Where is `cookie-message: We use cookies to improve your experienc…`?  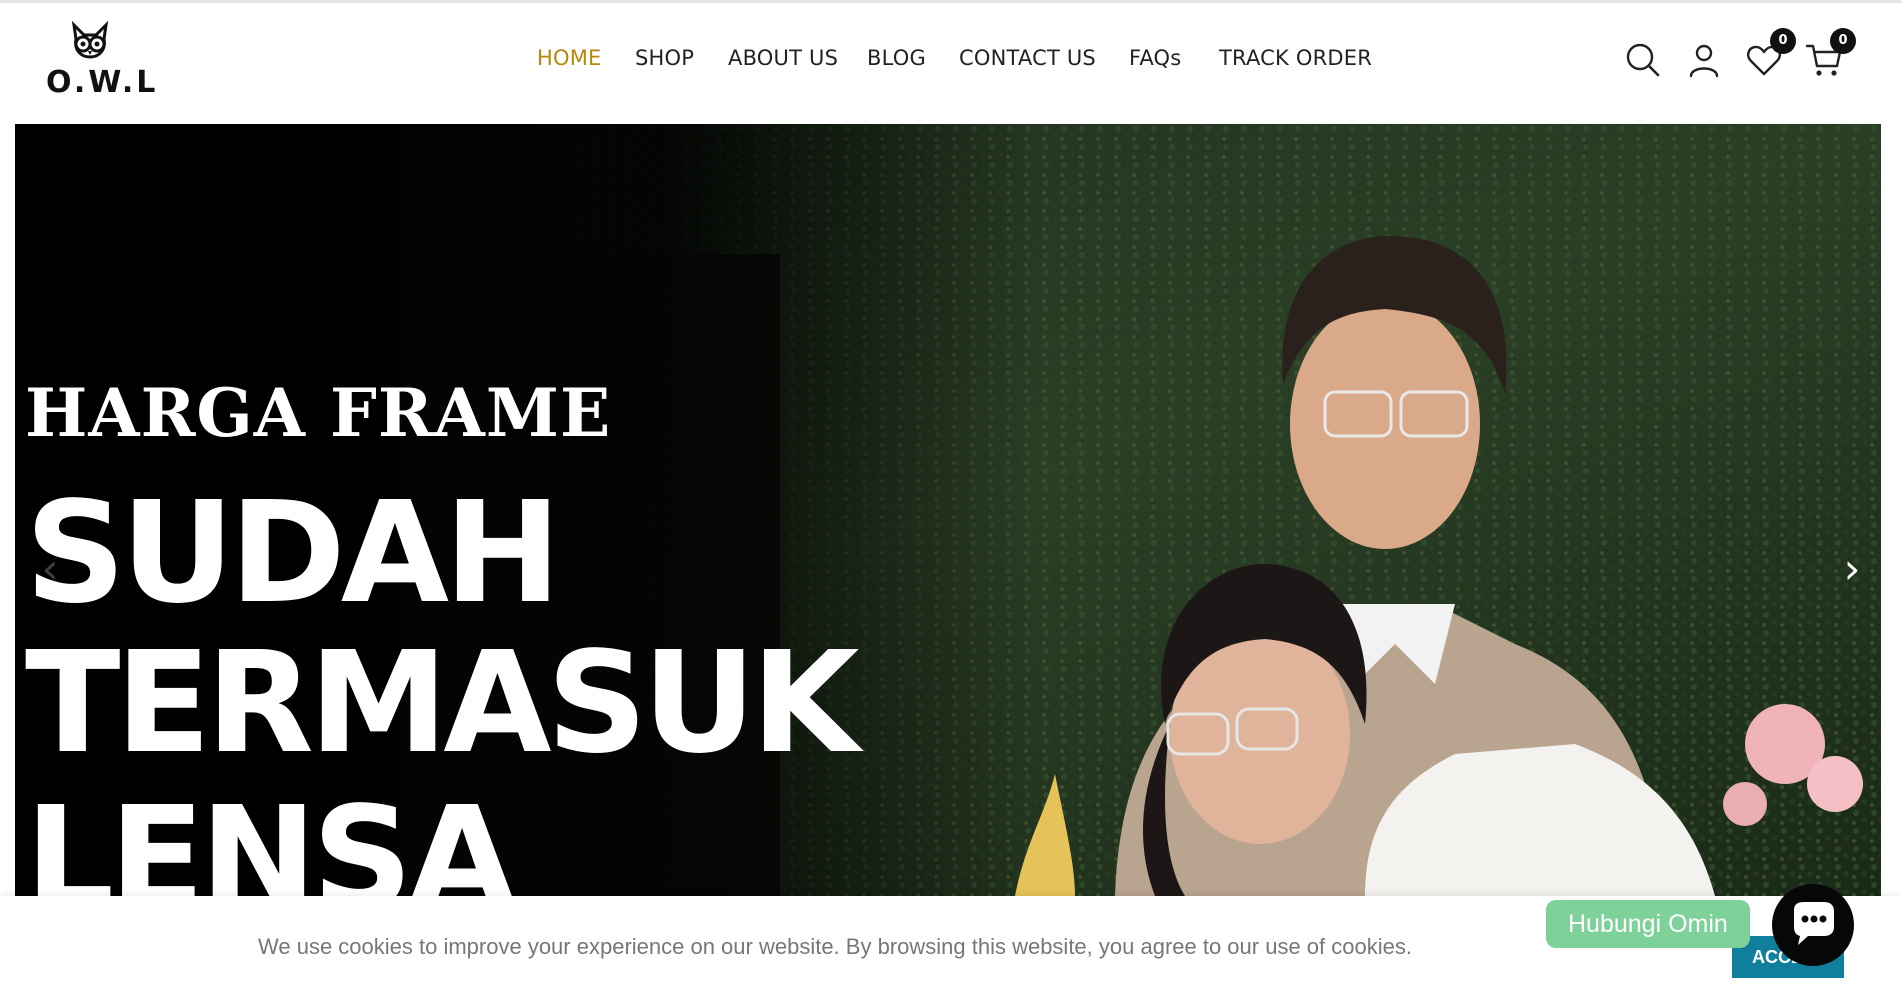
cookie-message: We use cookies to improve your experienc… is located at coordinates (835, 946).